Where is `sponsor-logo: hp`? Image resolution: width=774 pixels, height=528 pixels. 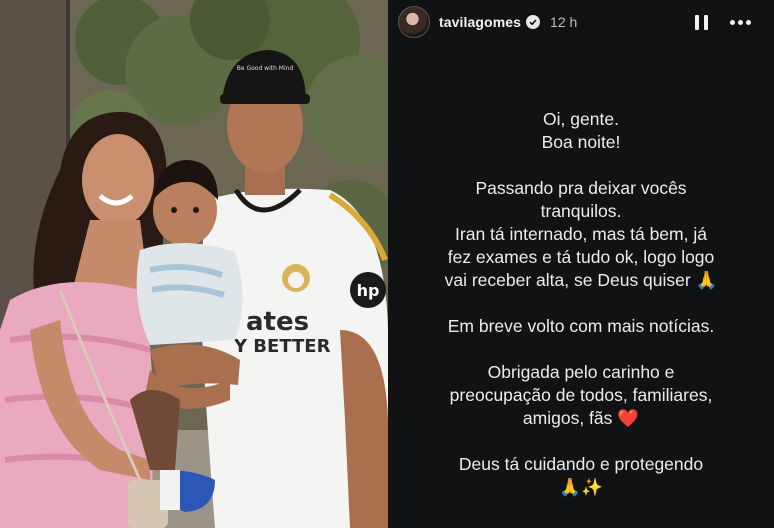 sponsor-logo: hp is located at coordinates (368, 290).